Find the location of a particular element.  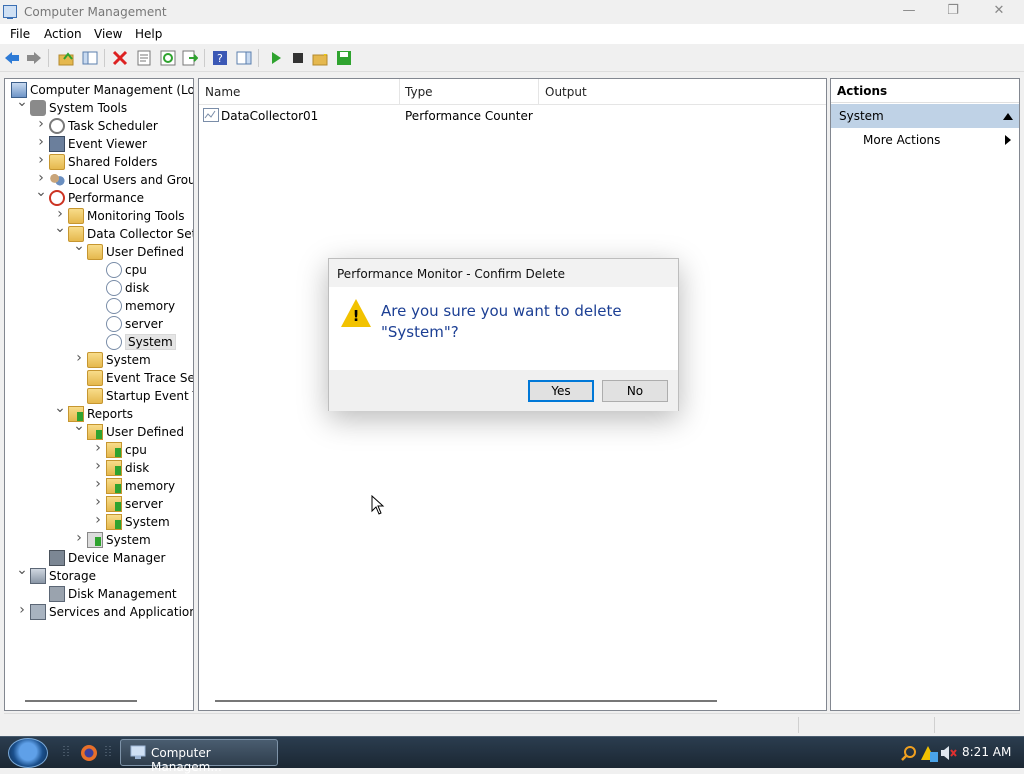

save-icon is located at coordinates (344, 58).